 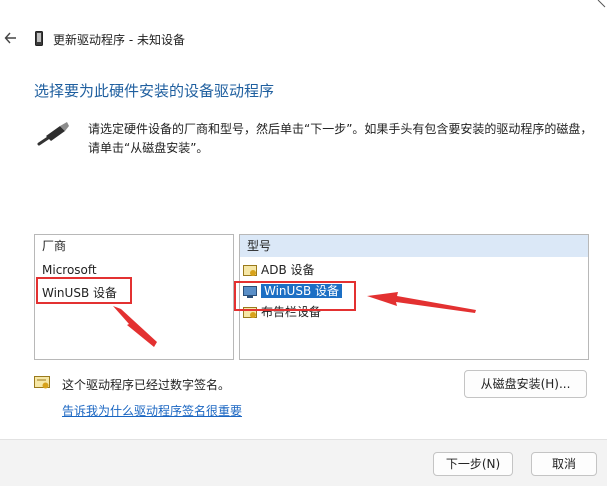 What do you see at coordinates (303, 462) in the screenshot?
I see `dialog-footer` at bounding box center [303, 462].